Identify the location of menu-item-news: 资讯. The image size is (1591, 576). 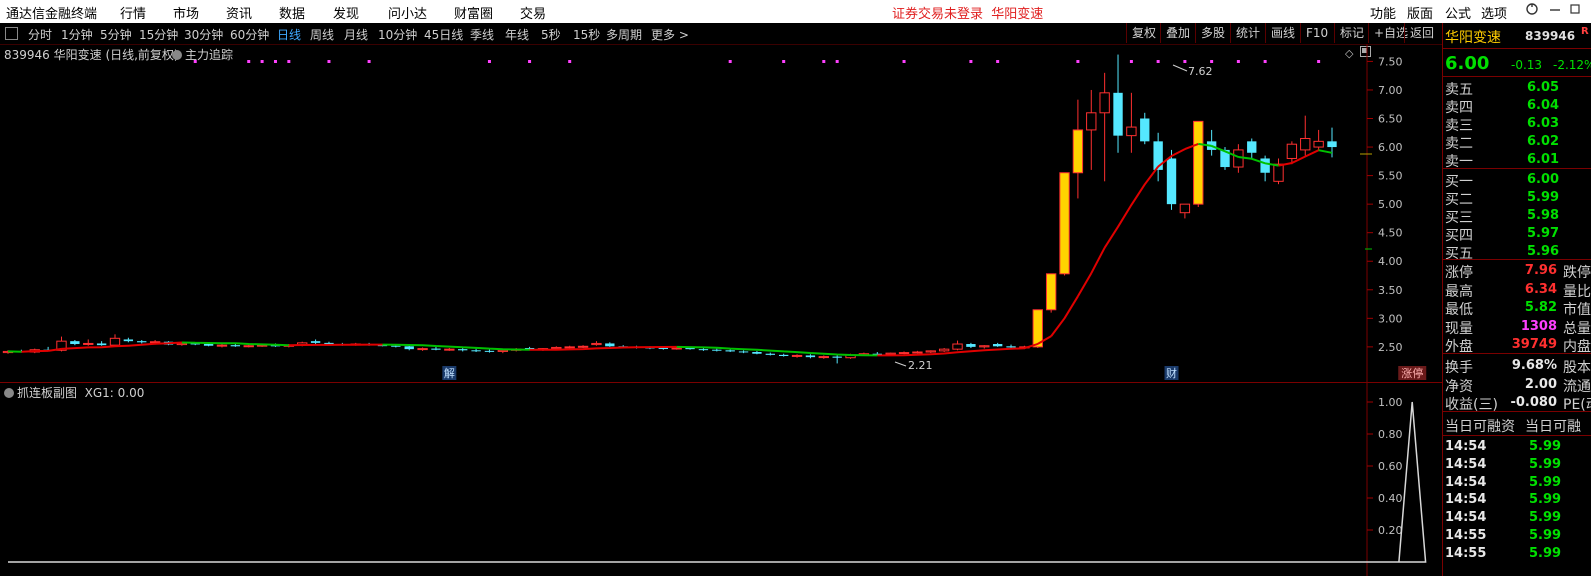
(239, 12).